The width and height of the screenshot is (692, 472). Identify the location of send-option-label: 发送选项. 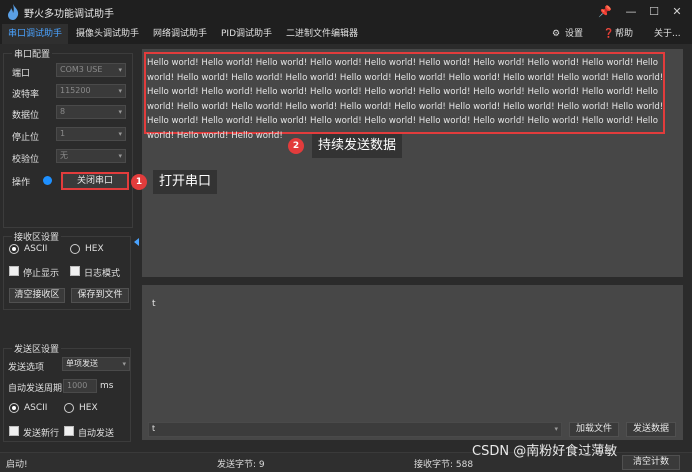
(26, 368).